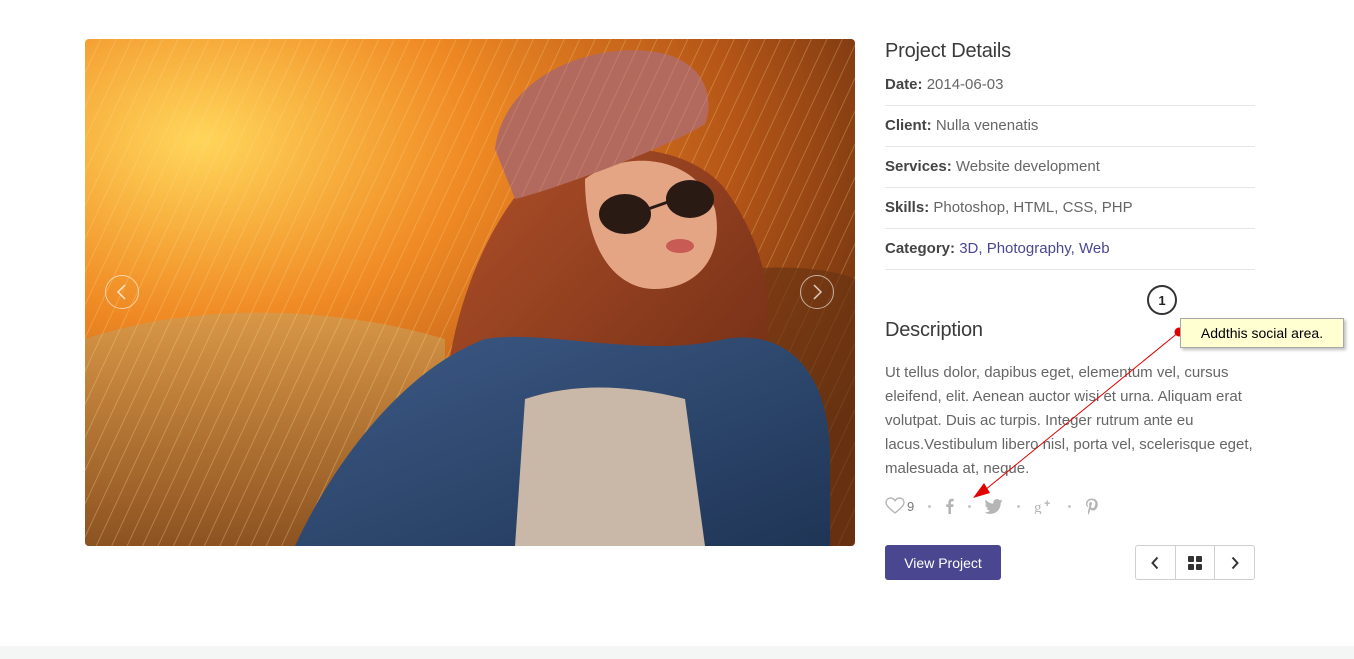  I want to click on project-details-title: Project Details, so click(948, 51).